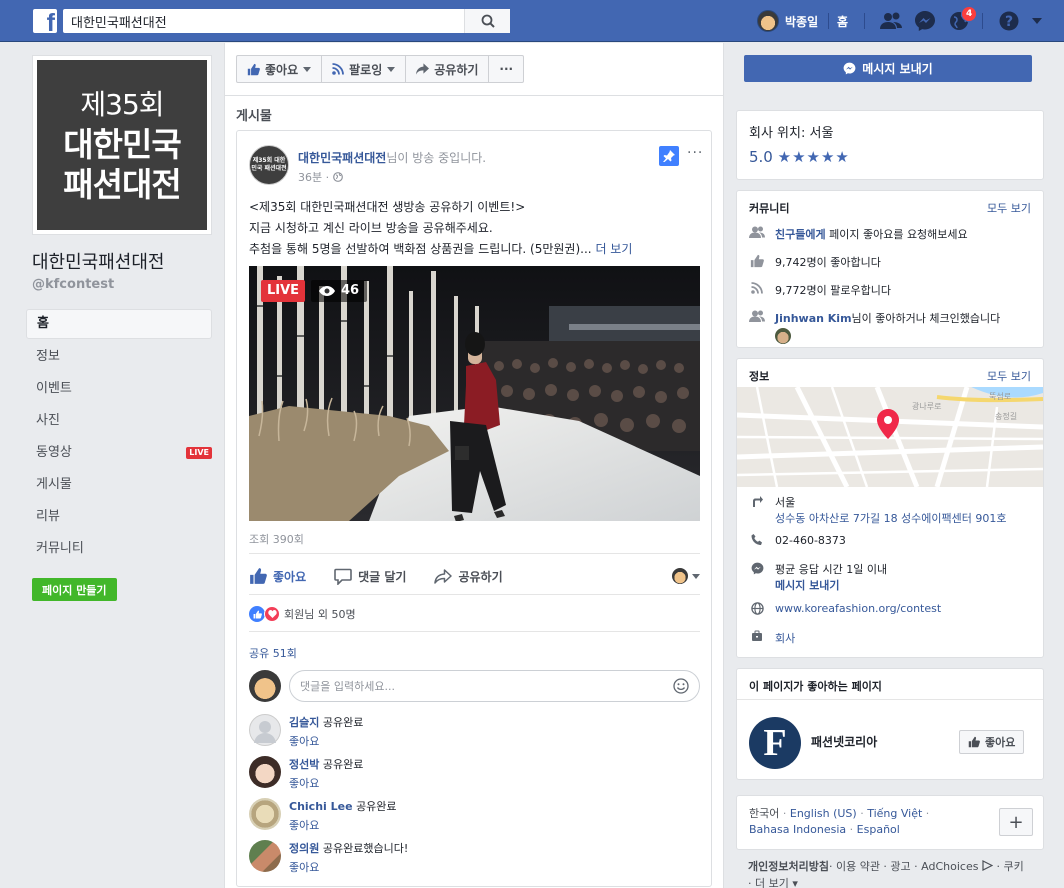 This screenshot has height=888, width=1064. What do you see at coordinates (842, 21) in the screenshot?
I see `home-link: 홈` at bounding box center [842, 21].